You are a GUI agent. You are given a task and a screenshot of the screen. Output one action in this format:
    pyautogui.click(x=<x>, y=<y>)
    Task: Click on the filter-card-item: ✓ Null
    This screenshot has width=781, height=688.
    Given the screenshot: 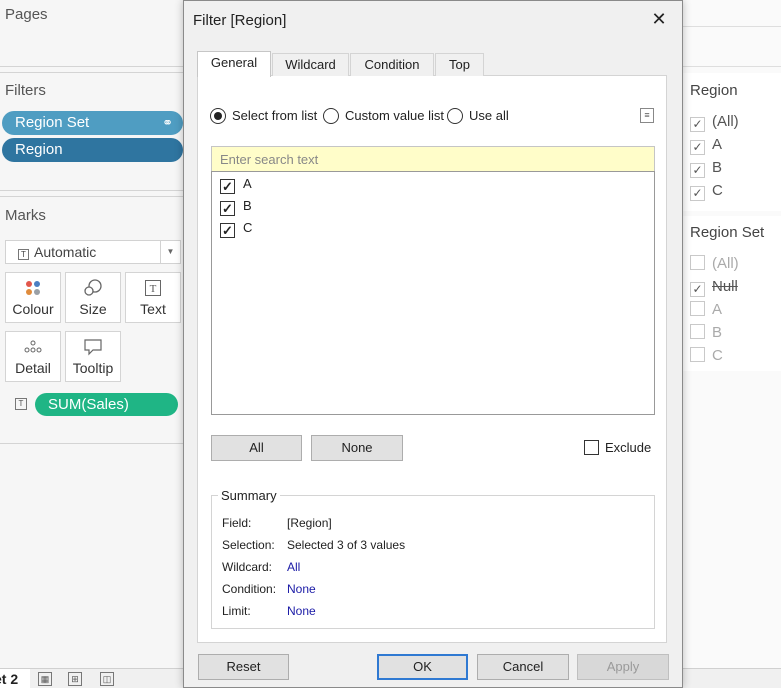 What is the action you would take?
    pyautogui.click(x=714, y=287)
    